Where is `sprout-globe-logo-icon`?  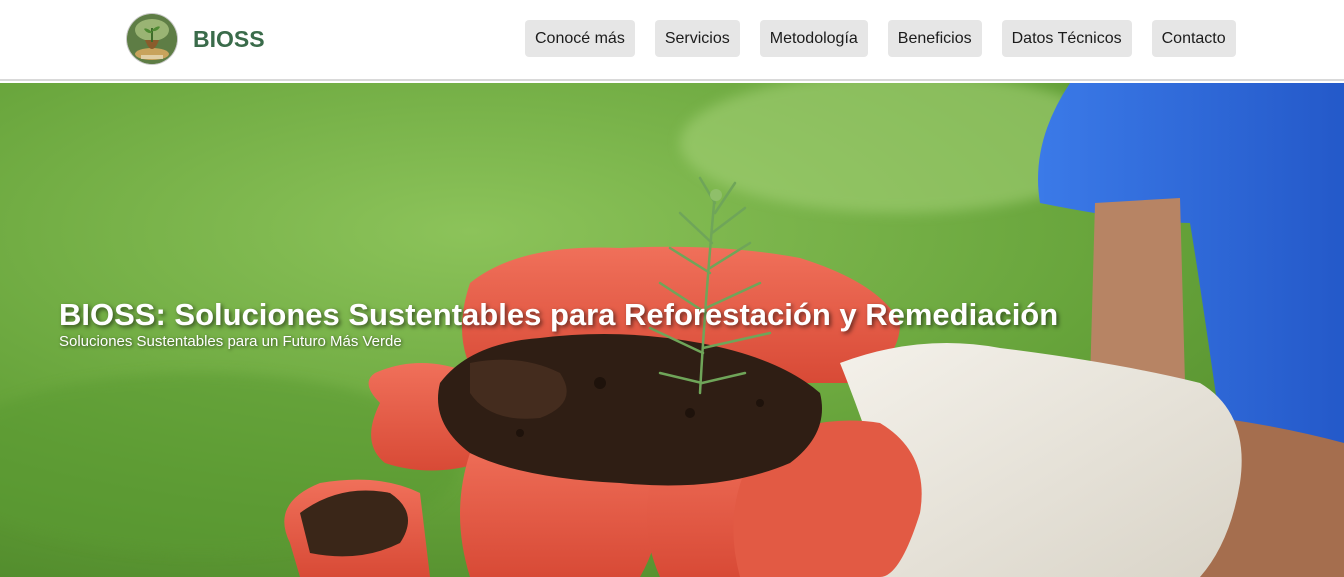
sprout-globe-logo-icon is located at coordinates (152, 39).